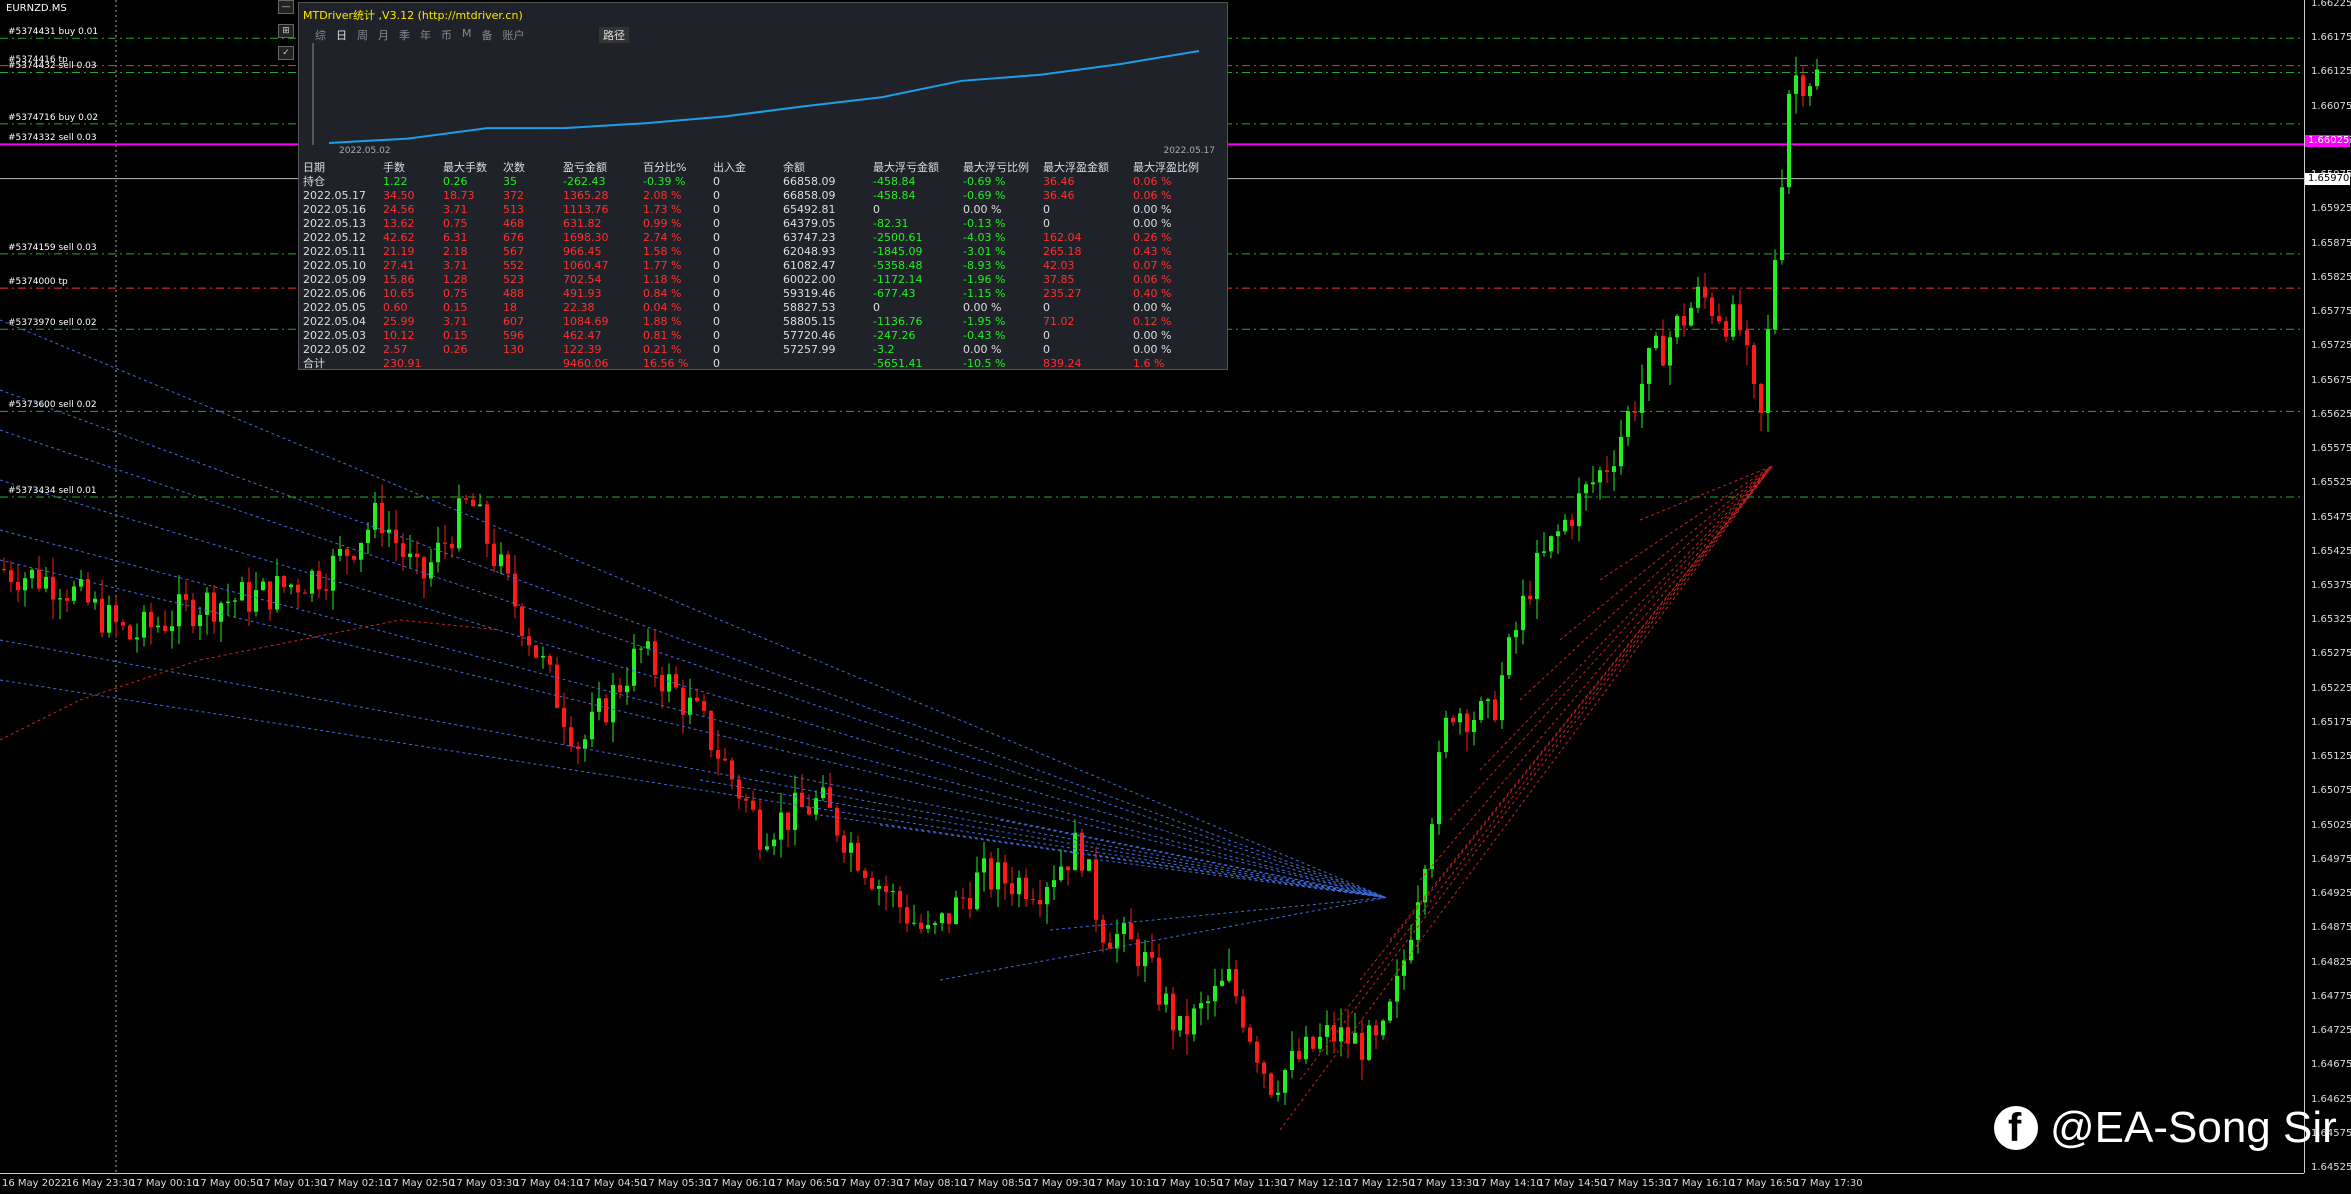  What do you see at coordinates (404, 35) in the screenshot?
I see `tab-quarter: 季` at bounding box center [404, 35].